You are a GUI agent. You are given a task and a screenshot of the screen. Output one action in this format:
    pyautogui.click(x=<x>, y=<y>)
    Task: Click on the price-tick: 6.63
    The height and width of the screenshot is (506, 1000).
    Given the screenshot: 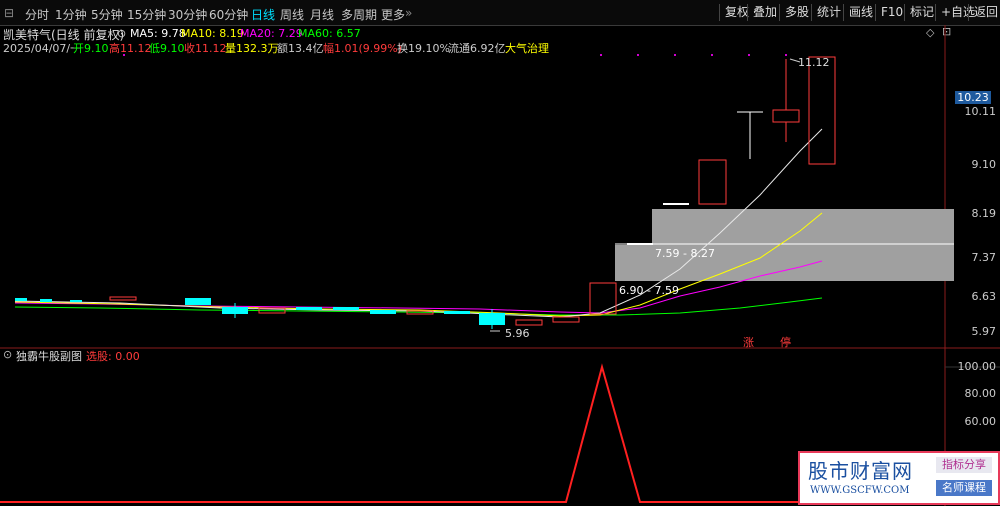 What is the action you would take?
    pyautogui.click(x=984, y=296)
    